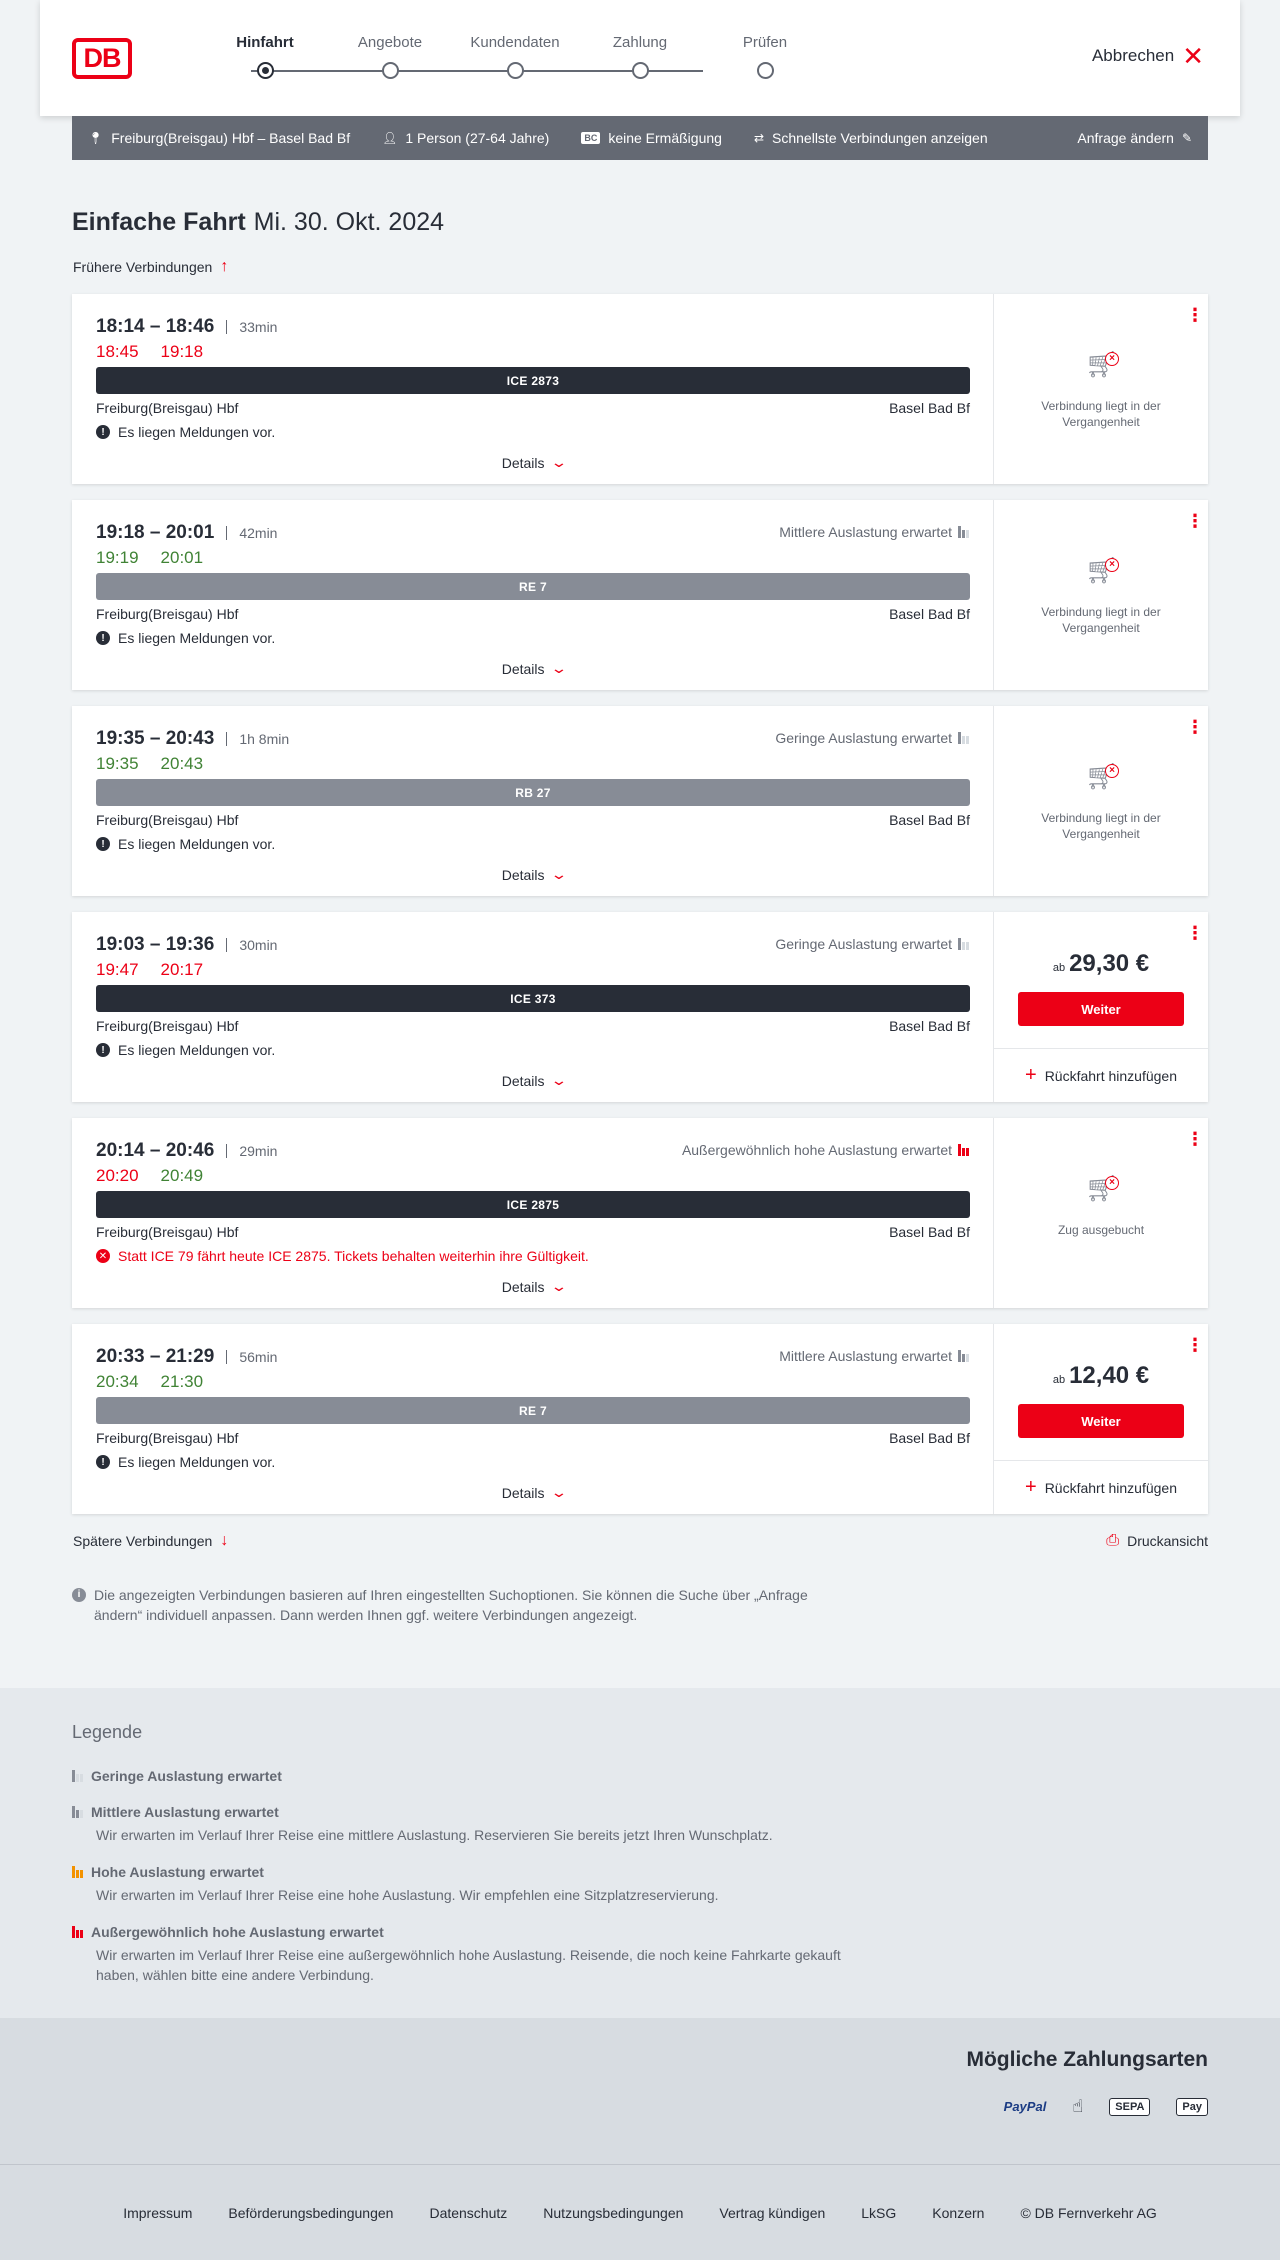  What do you see at coordinates (310, 2213) in the screenshot?
I see `footer-link-befoerderungsbedingungen: Beförderungsbedingungen` at bounding box center [310, 2213].